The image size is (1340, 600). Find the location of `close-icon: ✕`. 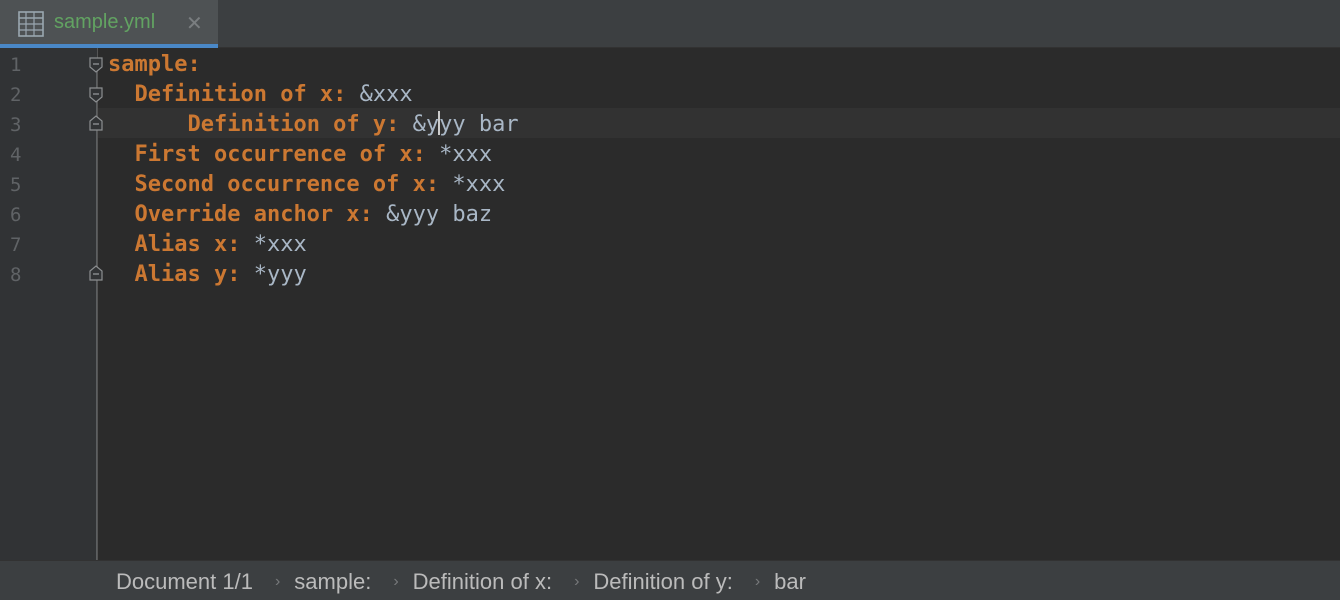

close-icon: ✕ is located at coordinates (194, 23).